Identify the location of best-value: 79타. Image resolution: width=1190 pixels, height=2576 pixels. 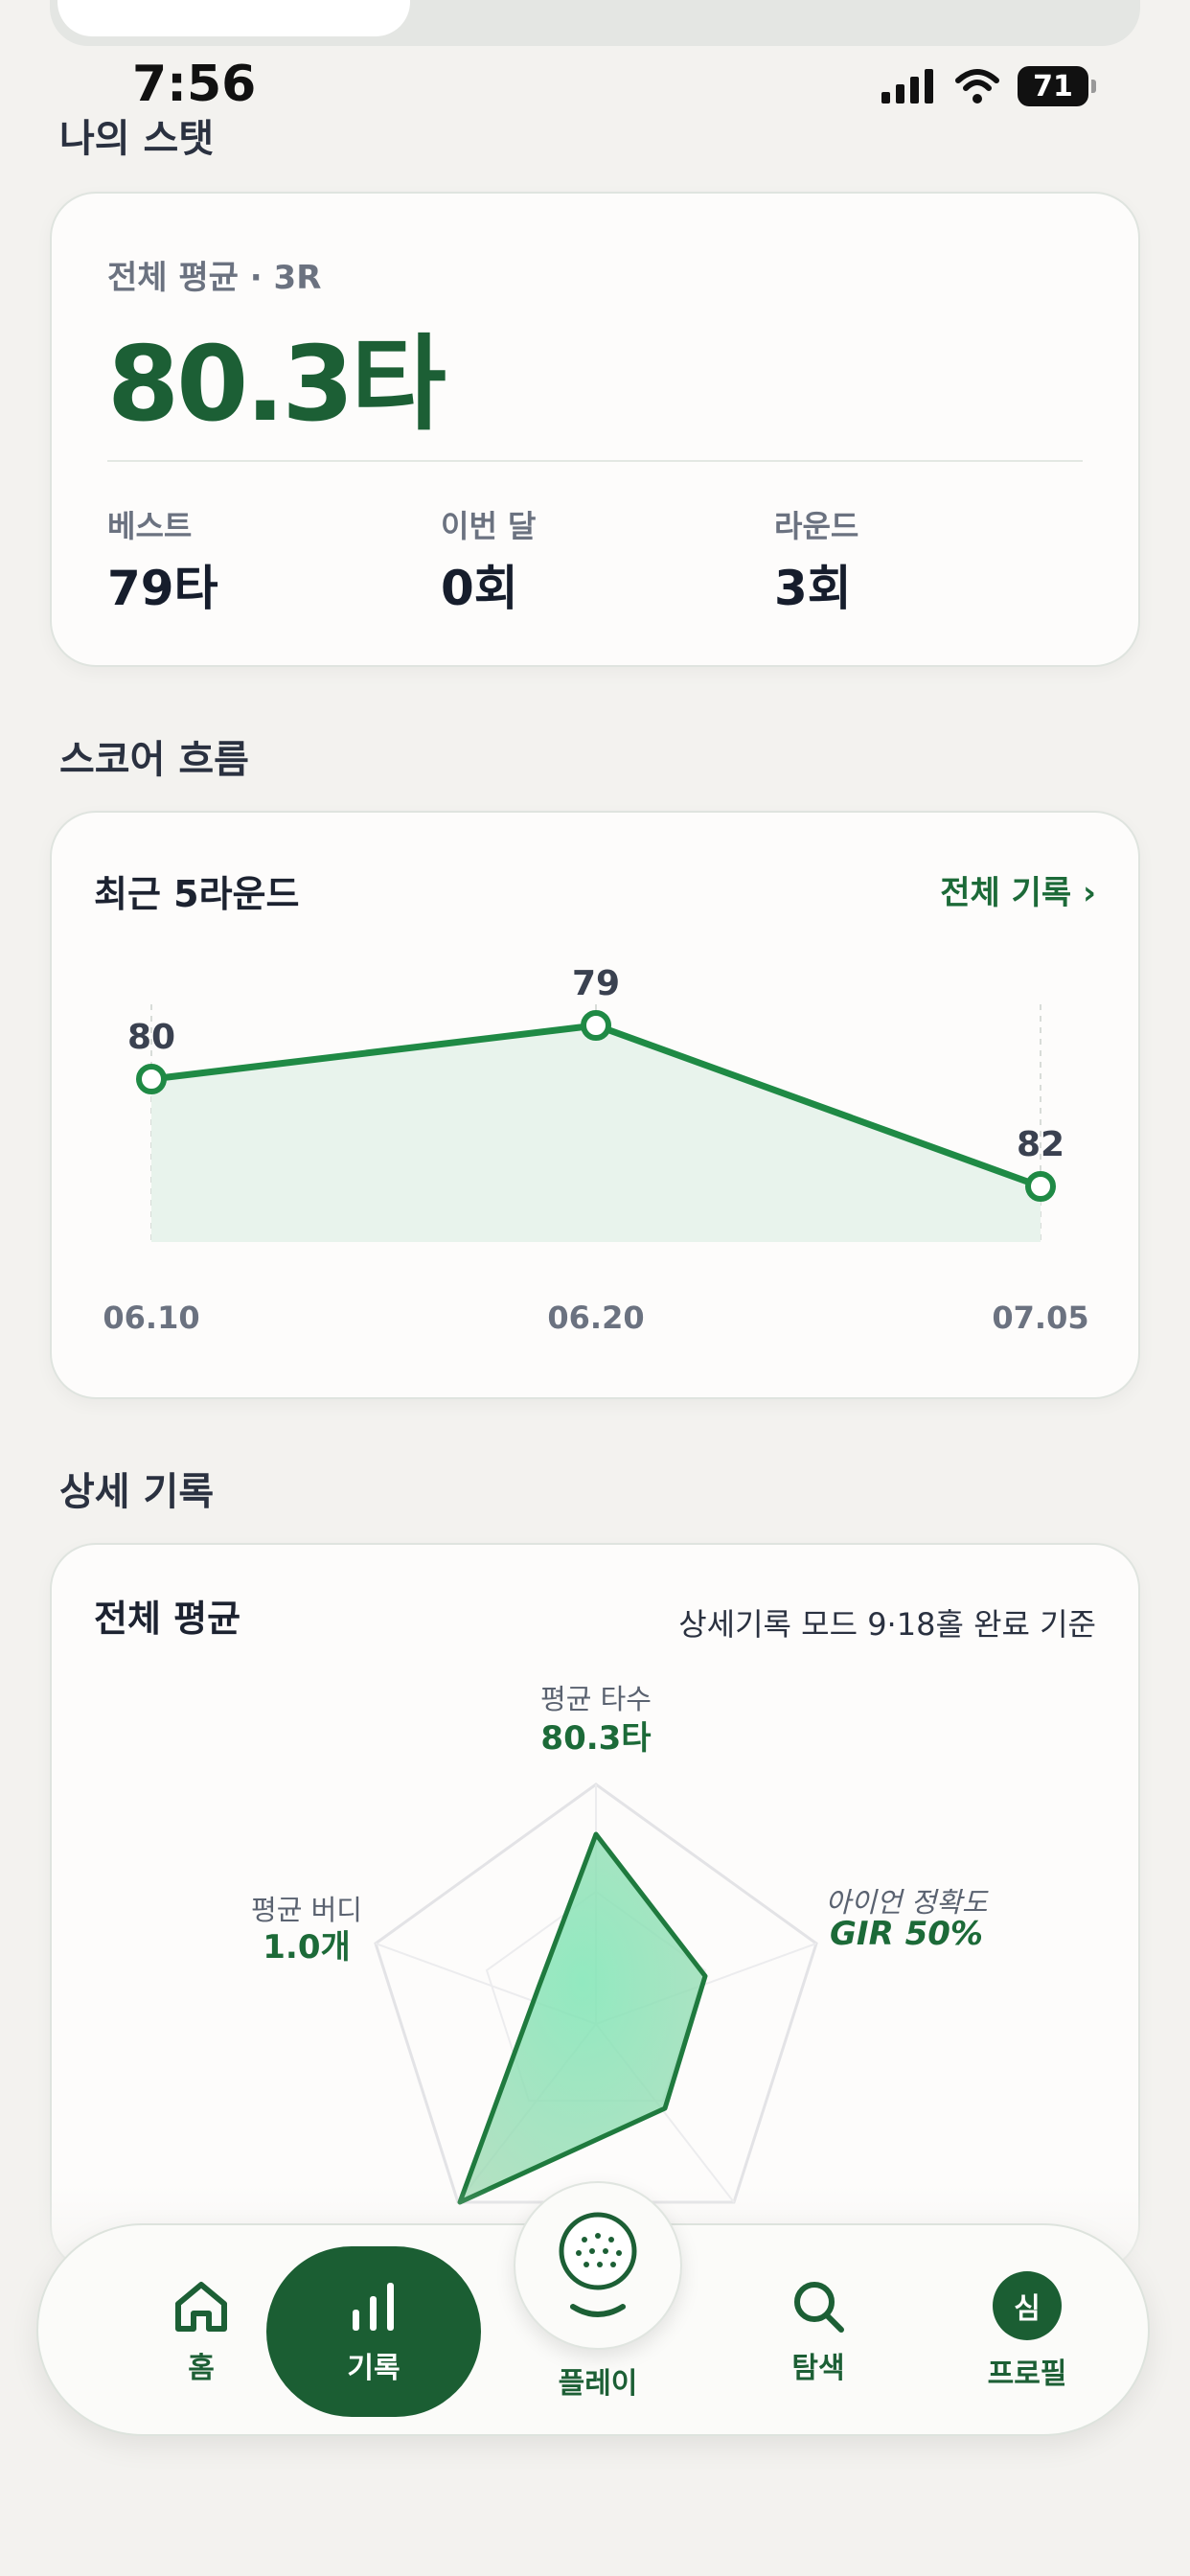
(163, 588).